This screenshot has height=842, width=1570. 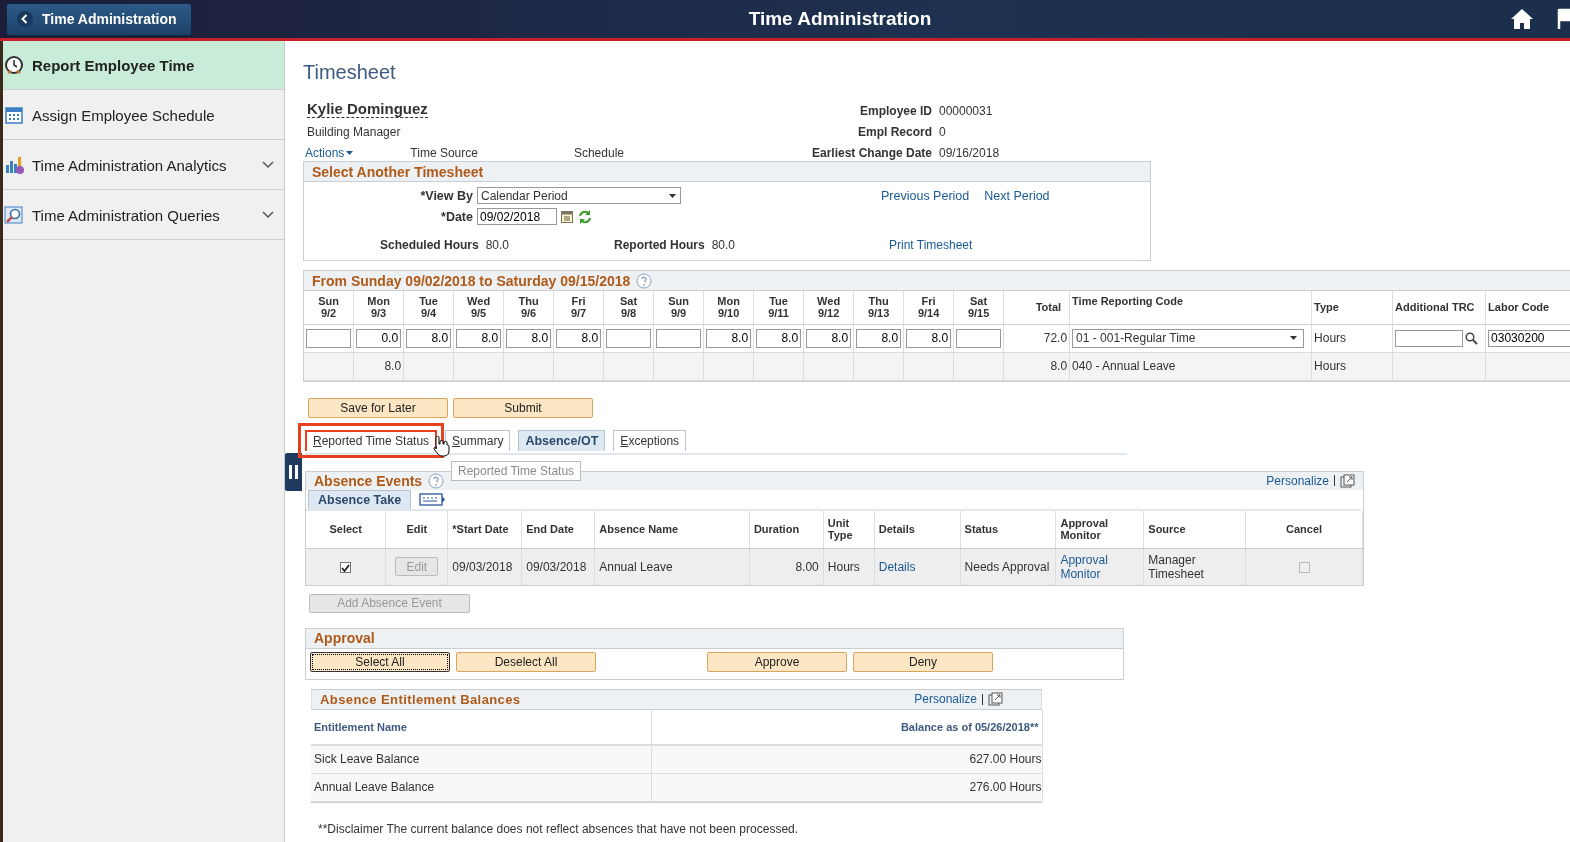 What do you see at coordinates (579, 195) in the screenshot?
I see `view-by-dropdown: Calendar Period` at bounding box center [579, 195].